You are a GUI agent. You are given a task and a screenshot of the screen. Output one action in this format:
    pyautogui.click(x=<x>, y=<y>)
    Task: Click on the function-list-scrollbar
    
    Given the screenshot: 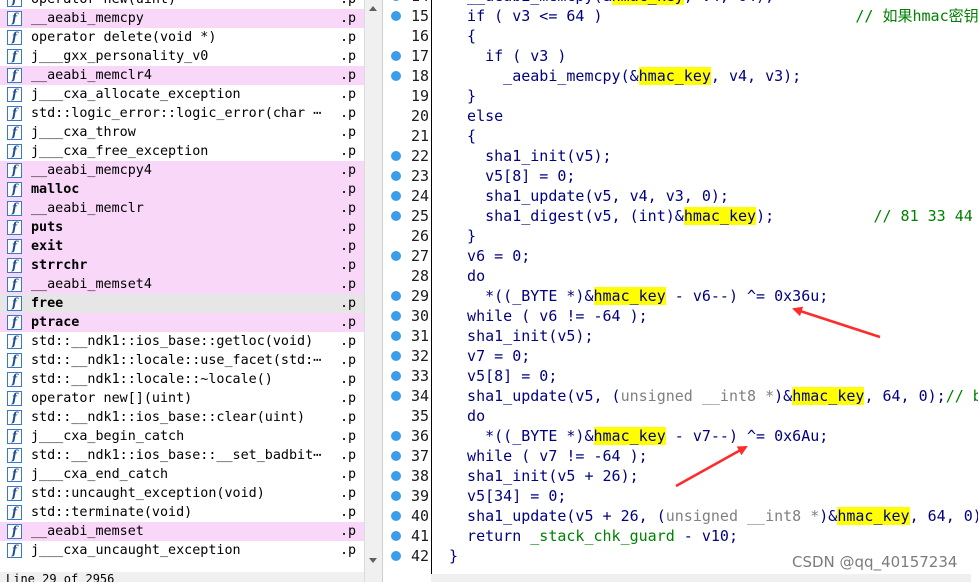 What is the action you would take?
    pyautogui.click(x=373, y=291)
    